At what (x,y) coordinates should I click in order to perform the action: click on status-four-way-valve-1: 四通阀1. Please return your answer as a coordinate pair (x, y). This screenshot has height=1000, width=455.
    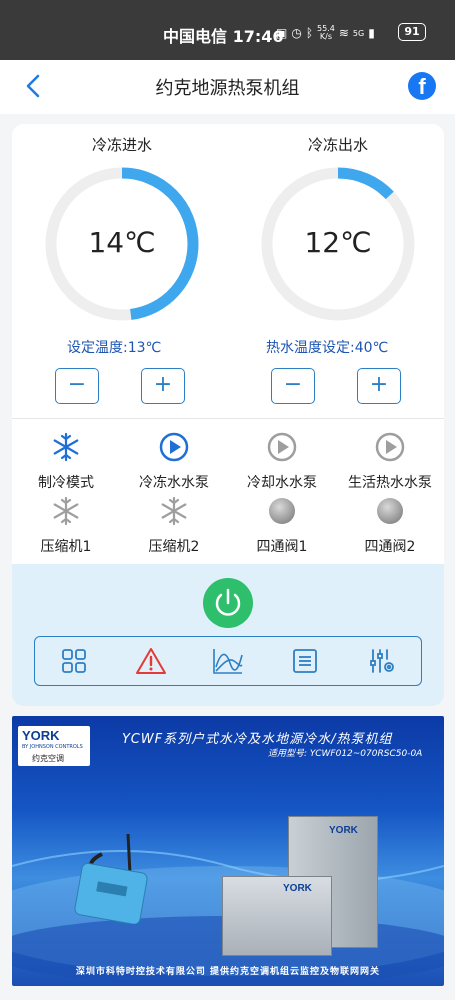
    Looking at the image, I should click on (282, 526).